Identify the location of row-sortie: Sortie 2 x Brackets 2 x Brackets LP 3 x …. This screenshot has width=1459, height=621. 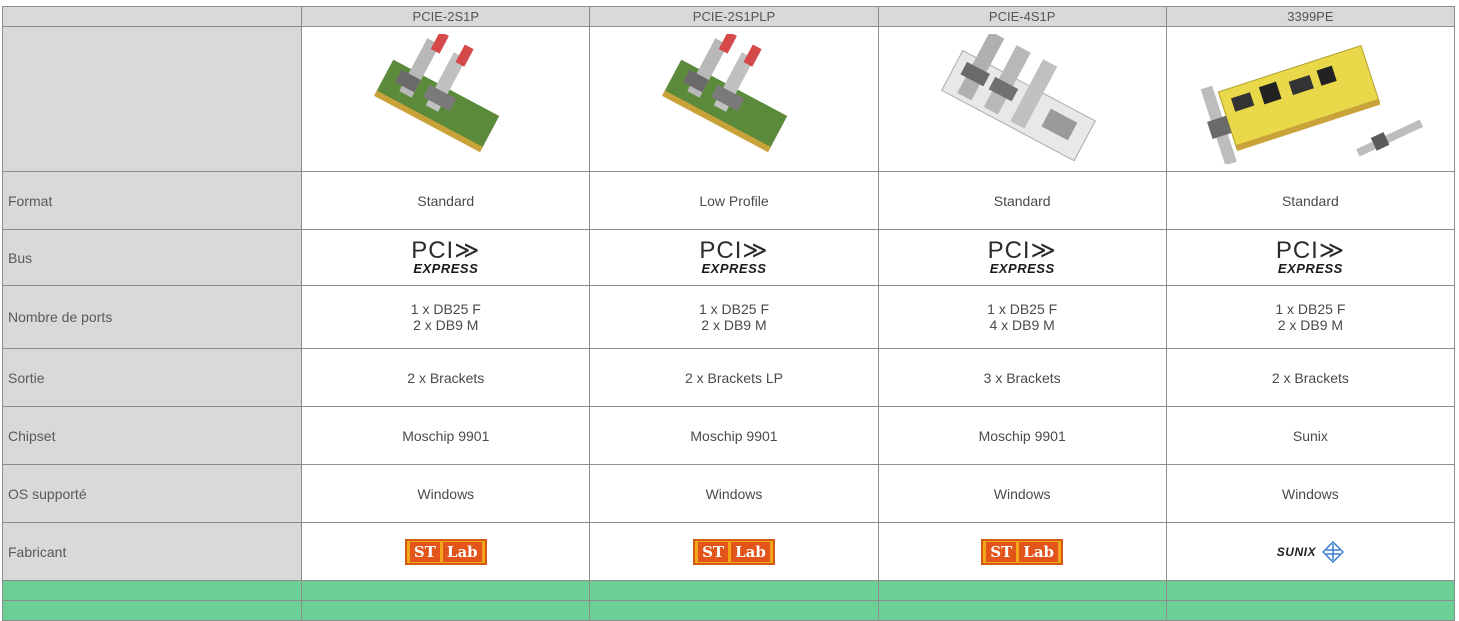
(728, 377).